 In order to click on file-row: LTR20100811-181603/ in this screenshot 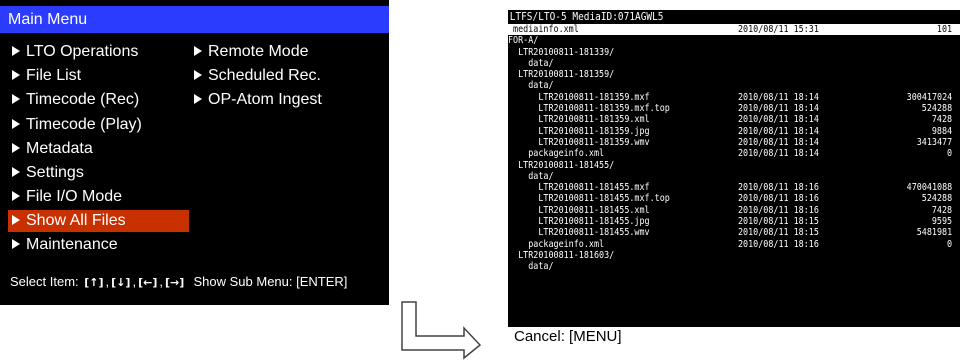, I will do `click(734, 255)`.